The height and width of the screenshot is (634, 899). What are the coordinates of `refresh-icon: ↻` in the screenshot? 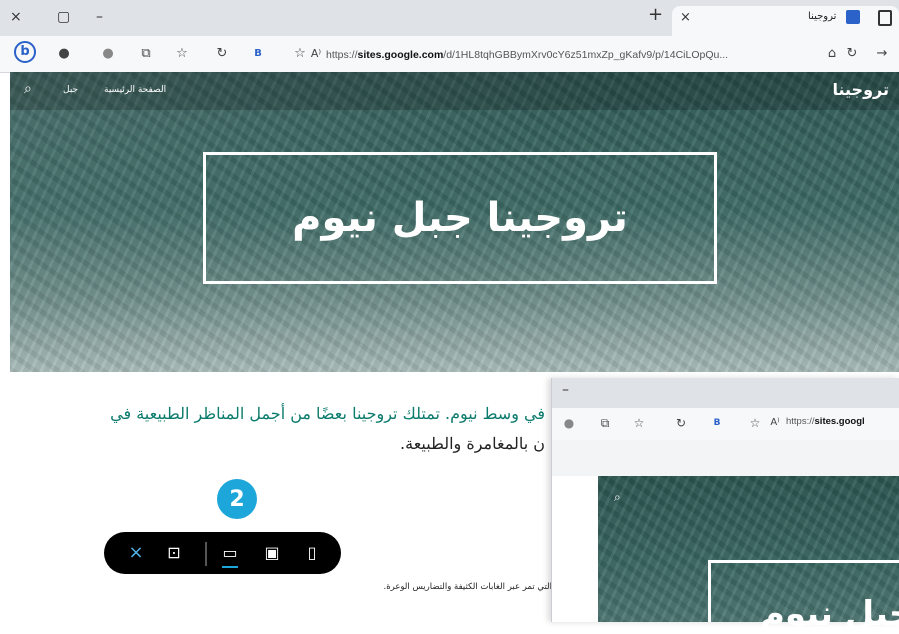 It's located at (222, 54).